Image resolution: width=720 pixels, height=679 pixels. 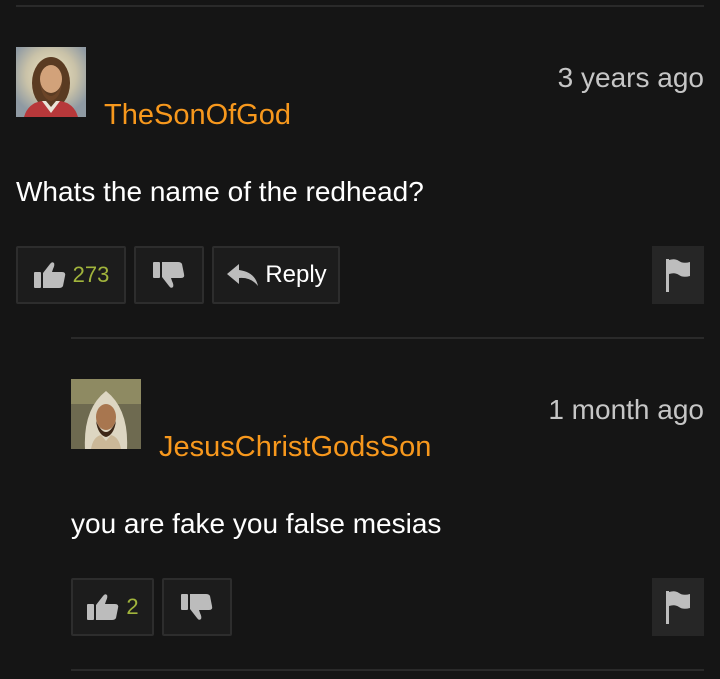 I want to click on top-divider, so click(x=360, y=6).